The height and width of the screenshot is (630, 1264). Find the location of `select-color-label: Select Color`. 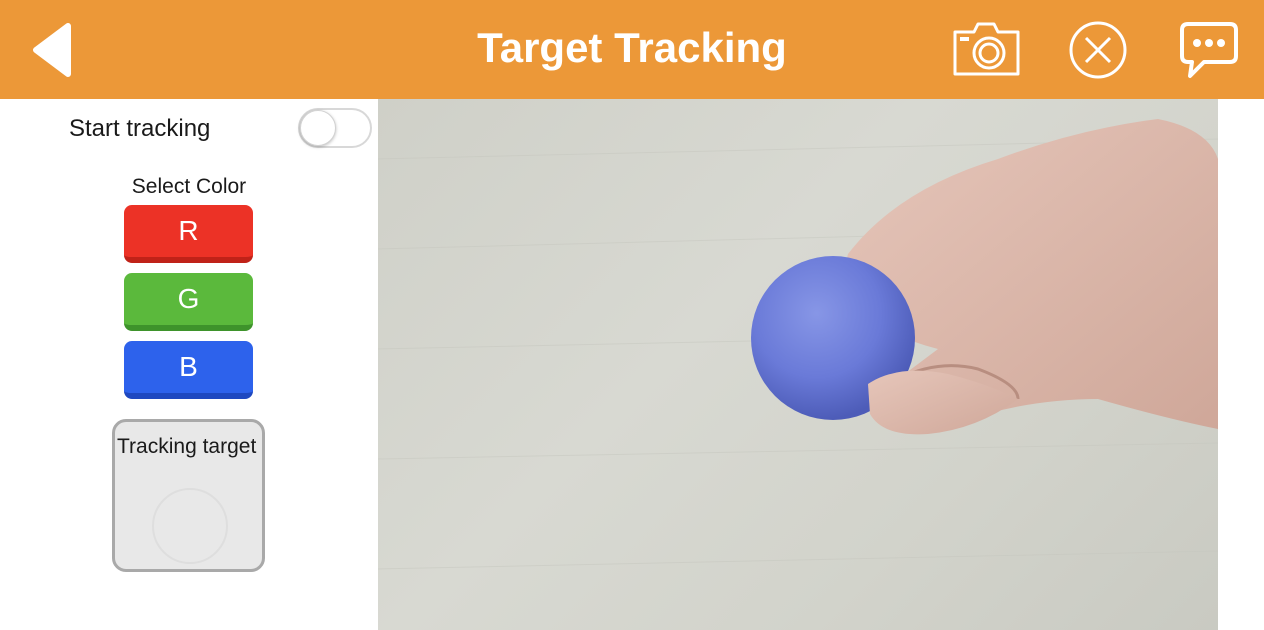

select-color-label: Select Color is located at coordinates (189, 186).